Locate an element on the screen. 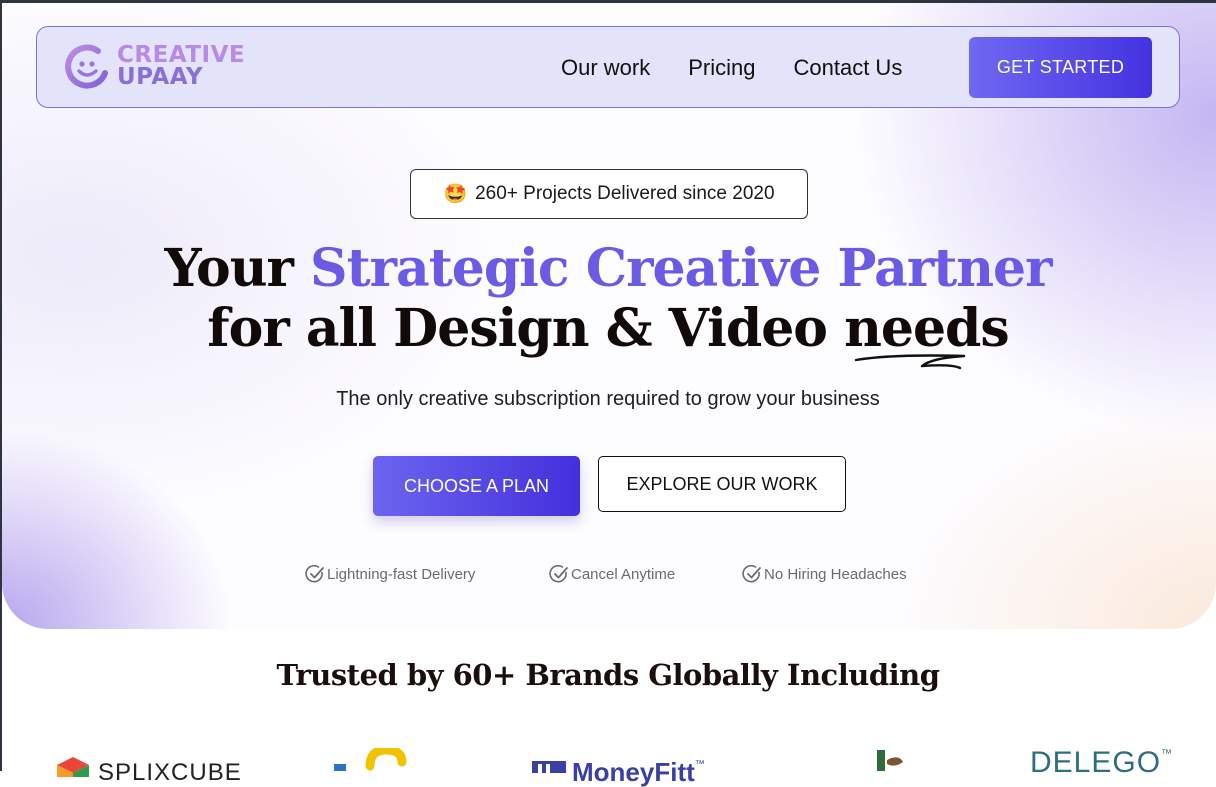 The width and height of the screenshot is (1216, 787). feature-label: Cancel Anytime is located at coordinates (623, 574).